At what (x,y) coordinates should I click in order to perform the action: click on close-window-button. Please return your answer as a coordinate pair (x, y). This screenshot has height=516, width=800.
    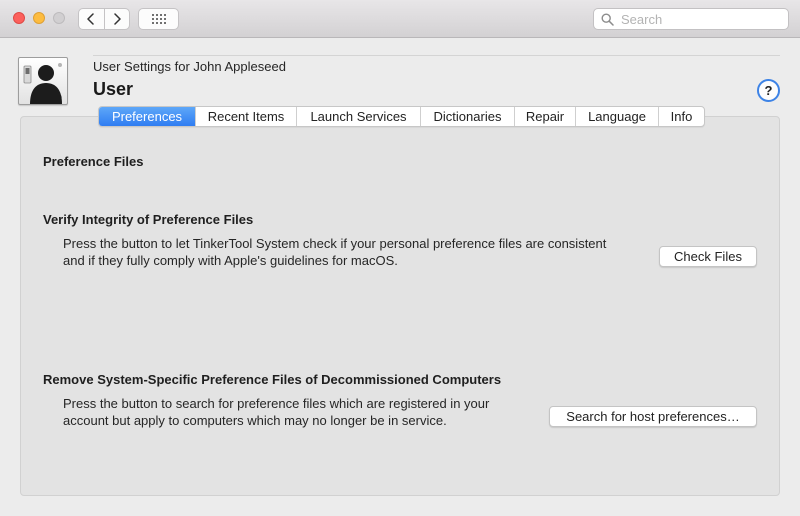
    Looking at the image, I should click on (19, 18).